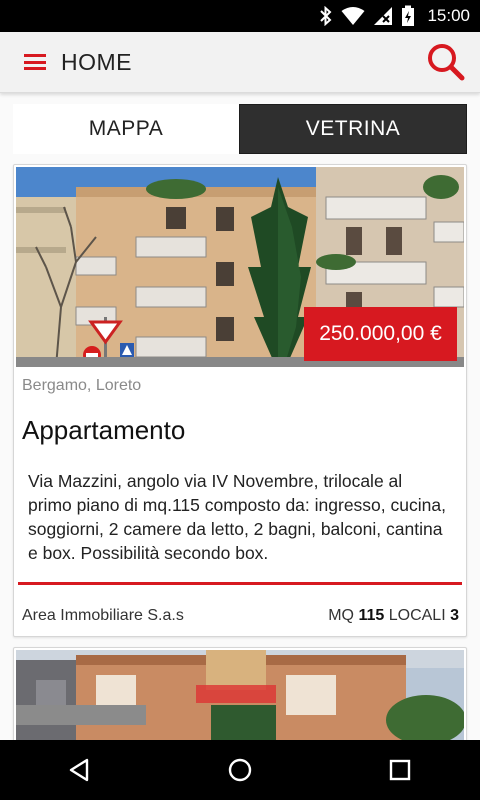 The image size is (480, 800). I want to click on recents-icon, so click(400, 770).